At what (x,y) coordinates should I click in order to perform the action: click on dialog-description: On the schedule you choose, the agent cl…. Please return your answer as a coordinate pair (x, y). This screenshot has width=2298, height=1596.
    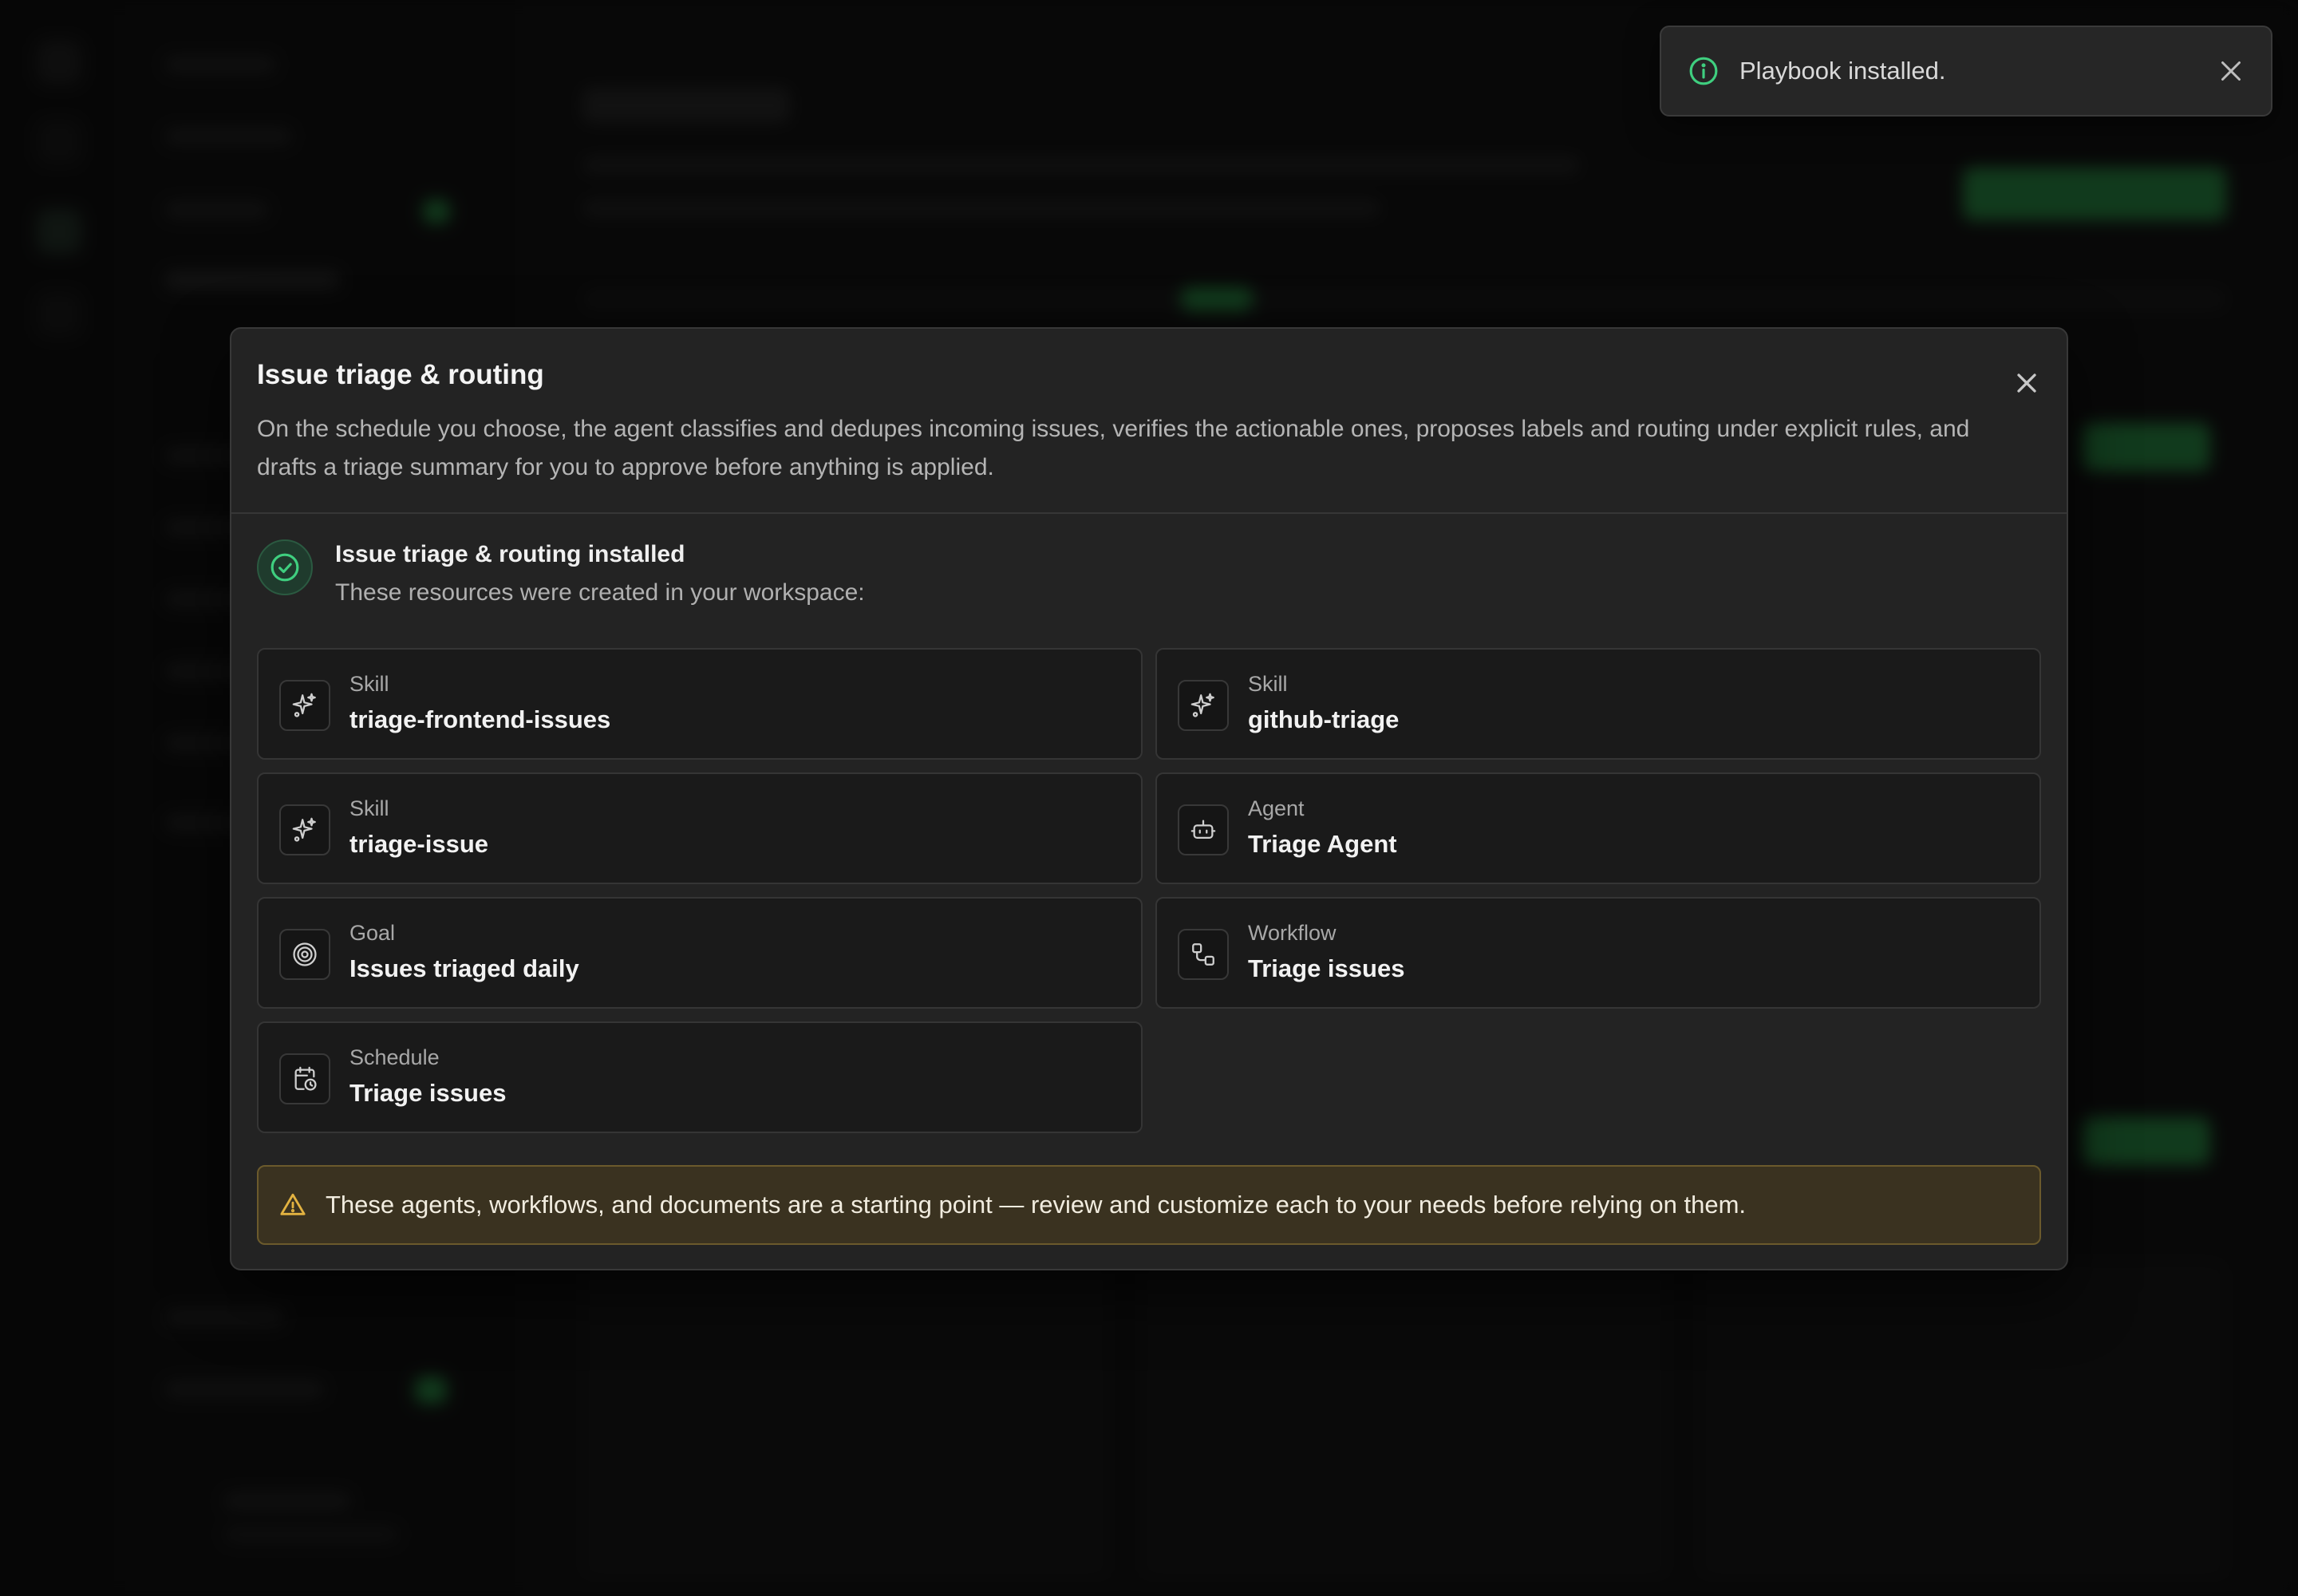
    Looking at the image, I should click on (1114, 448).